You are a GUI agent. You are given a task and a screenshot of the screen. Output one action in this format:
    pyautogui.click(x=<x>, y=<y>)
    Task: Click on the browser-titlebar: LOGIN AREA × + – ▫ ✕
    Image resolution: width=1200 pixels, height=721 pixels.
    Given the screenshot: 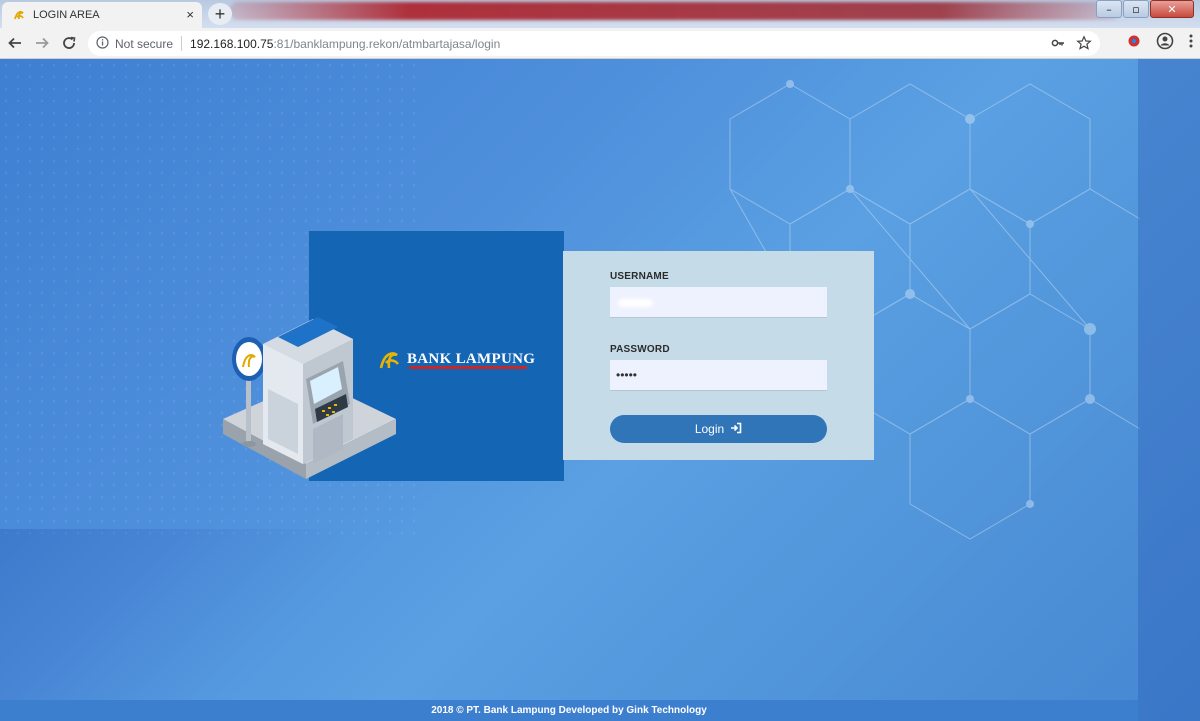 What is the action you would take?
    pyautogui.click(x=600, y=14)
    